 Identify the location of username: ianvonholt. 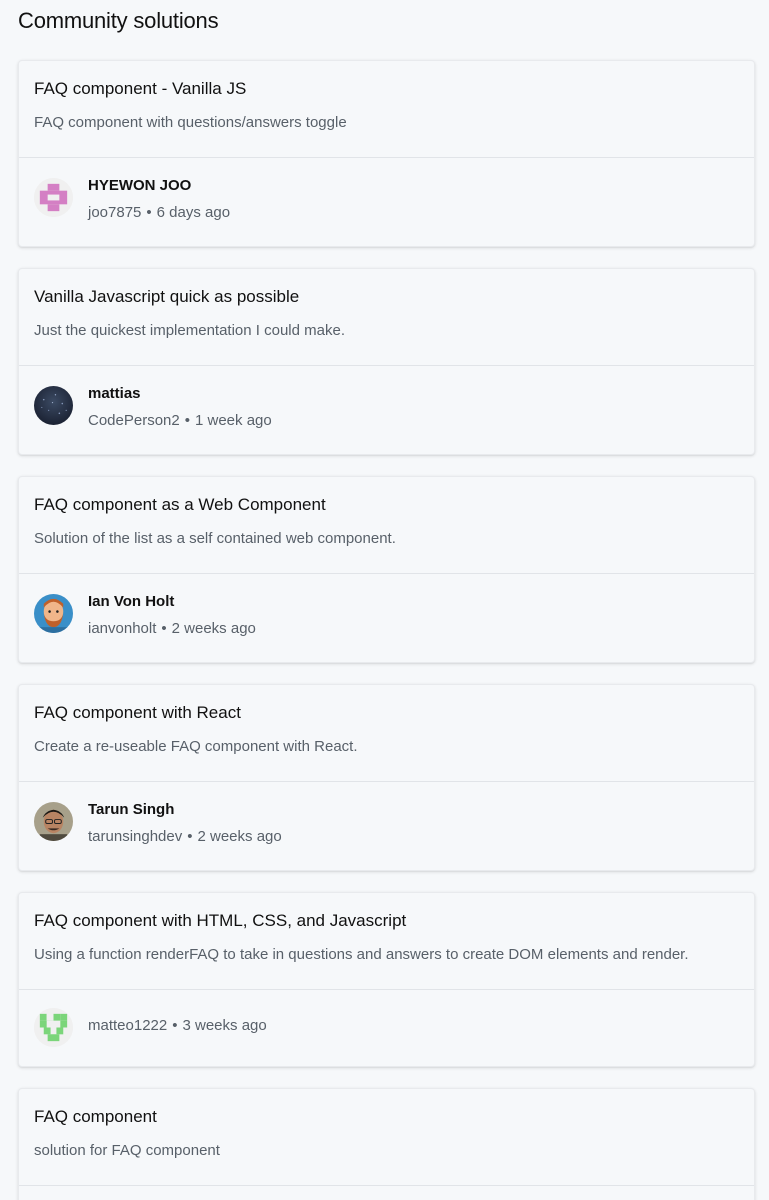
(122, 628).